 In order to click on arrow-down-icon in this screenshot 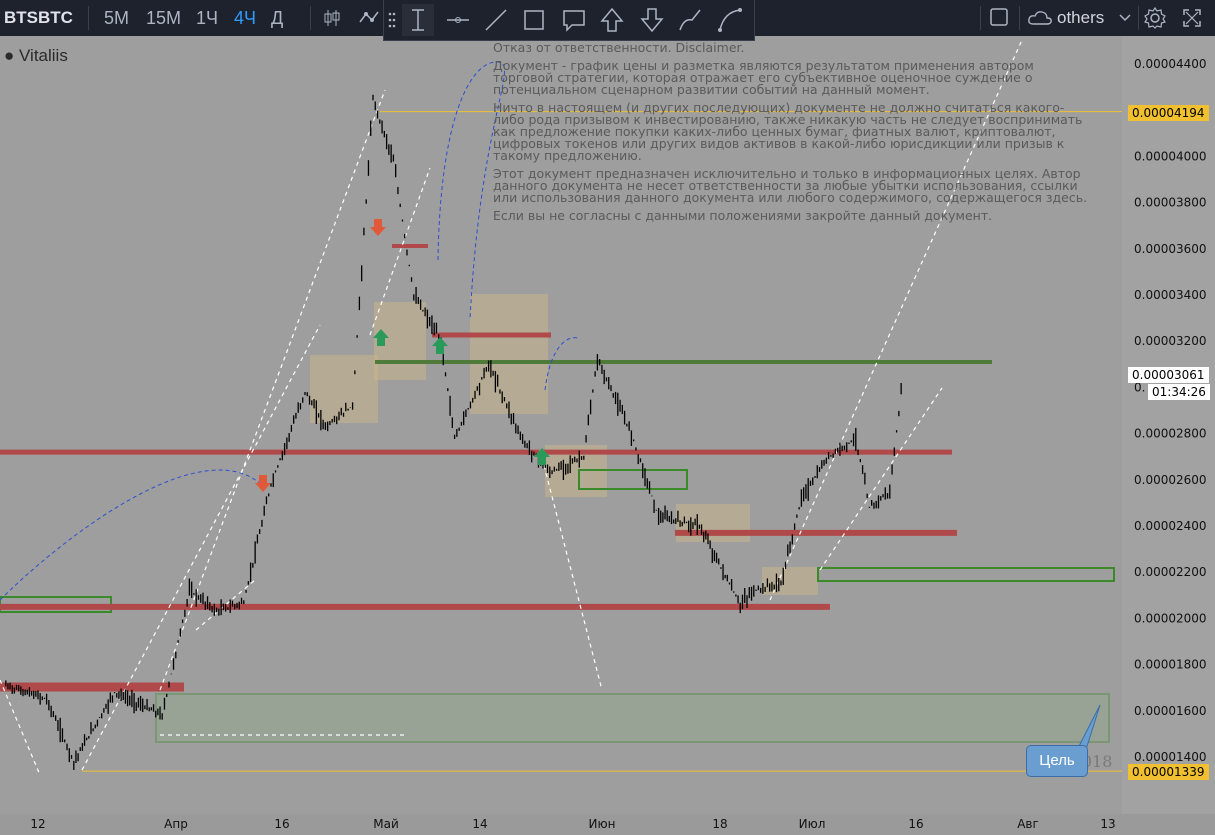, I will do `click(652, 20)`.